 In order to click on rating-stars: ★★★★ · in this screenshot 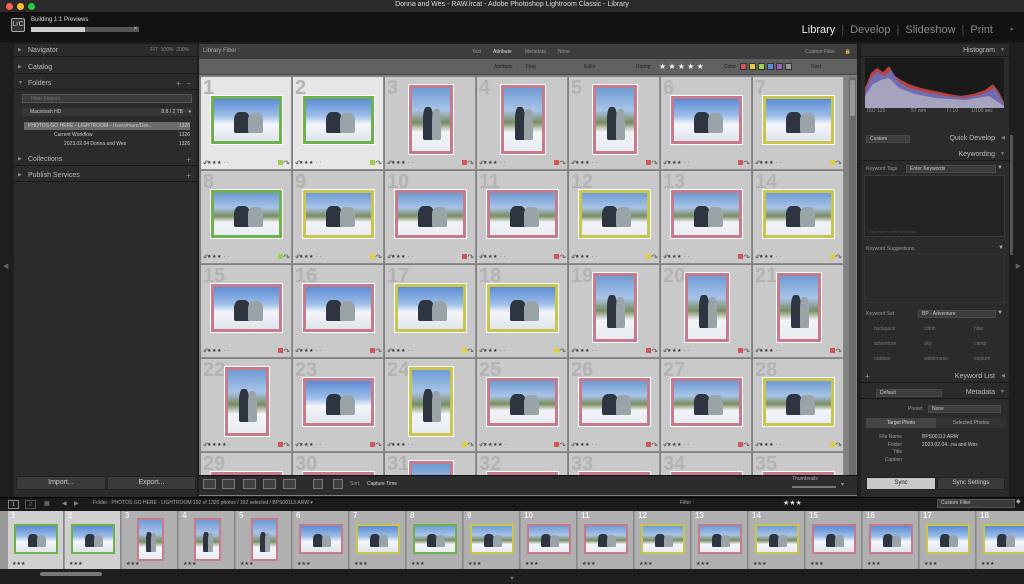, I will do `click(219, 445)`.